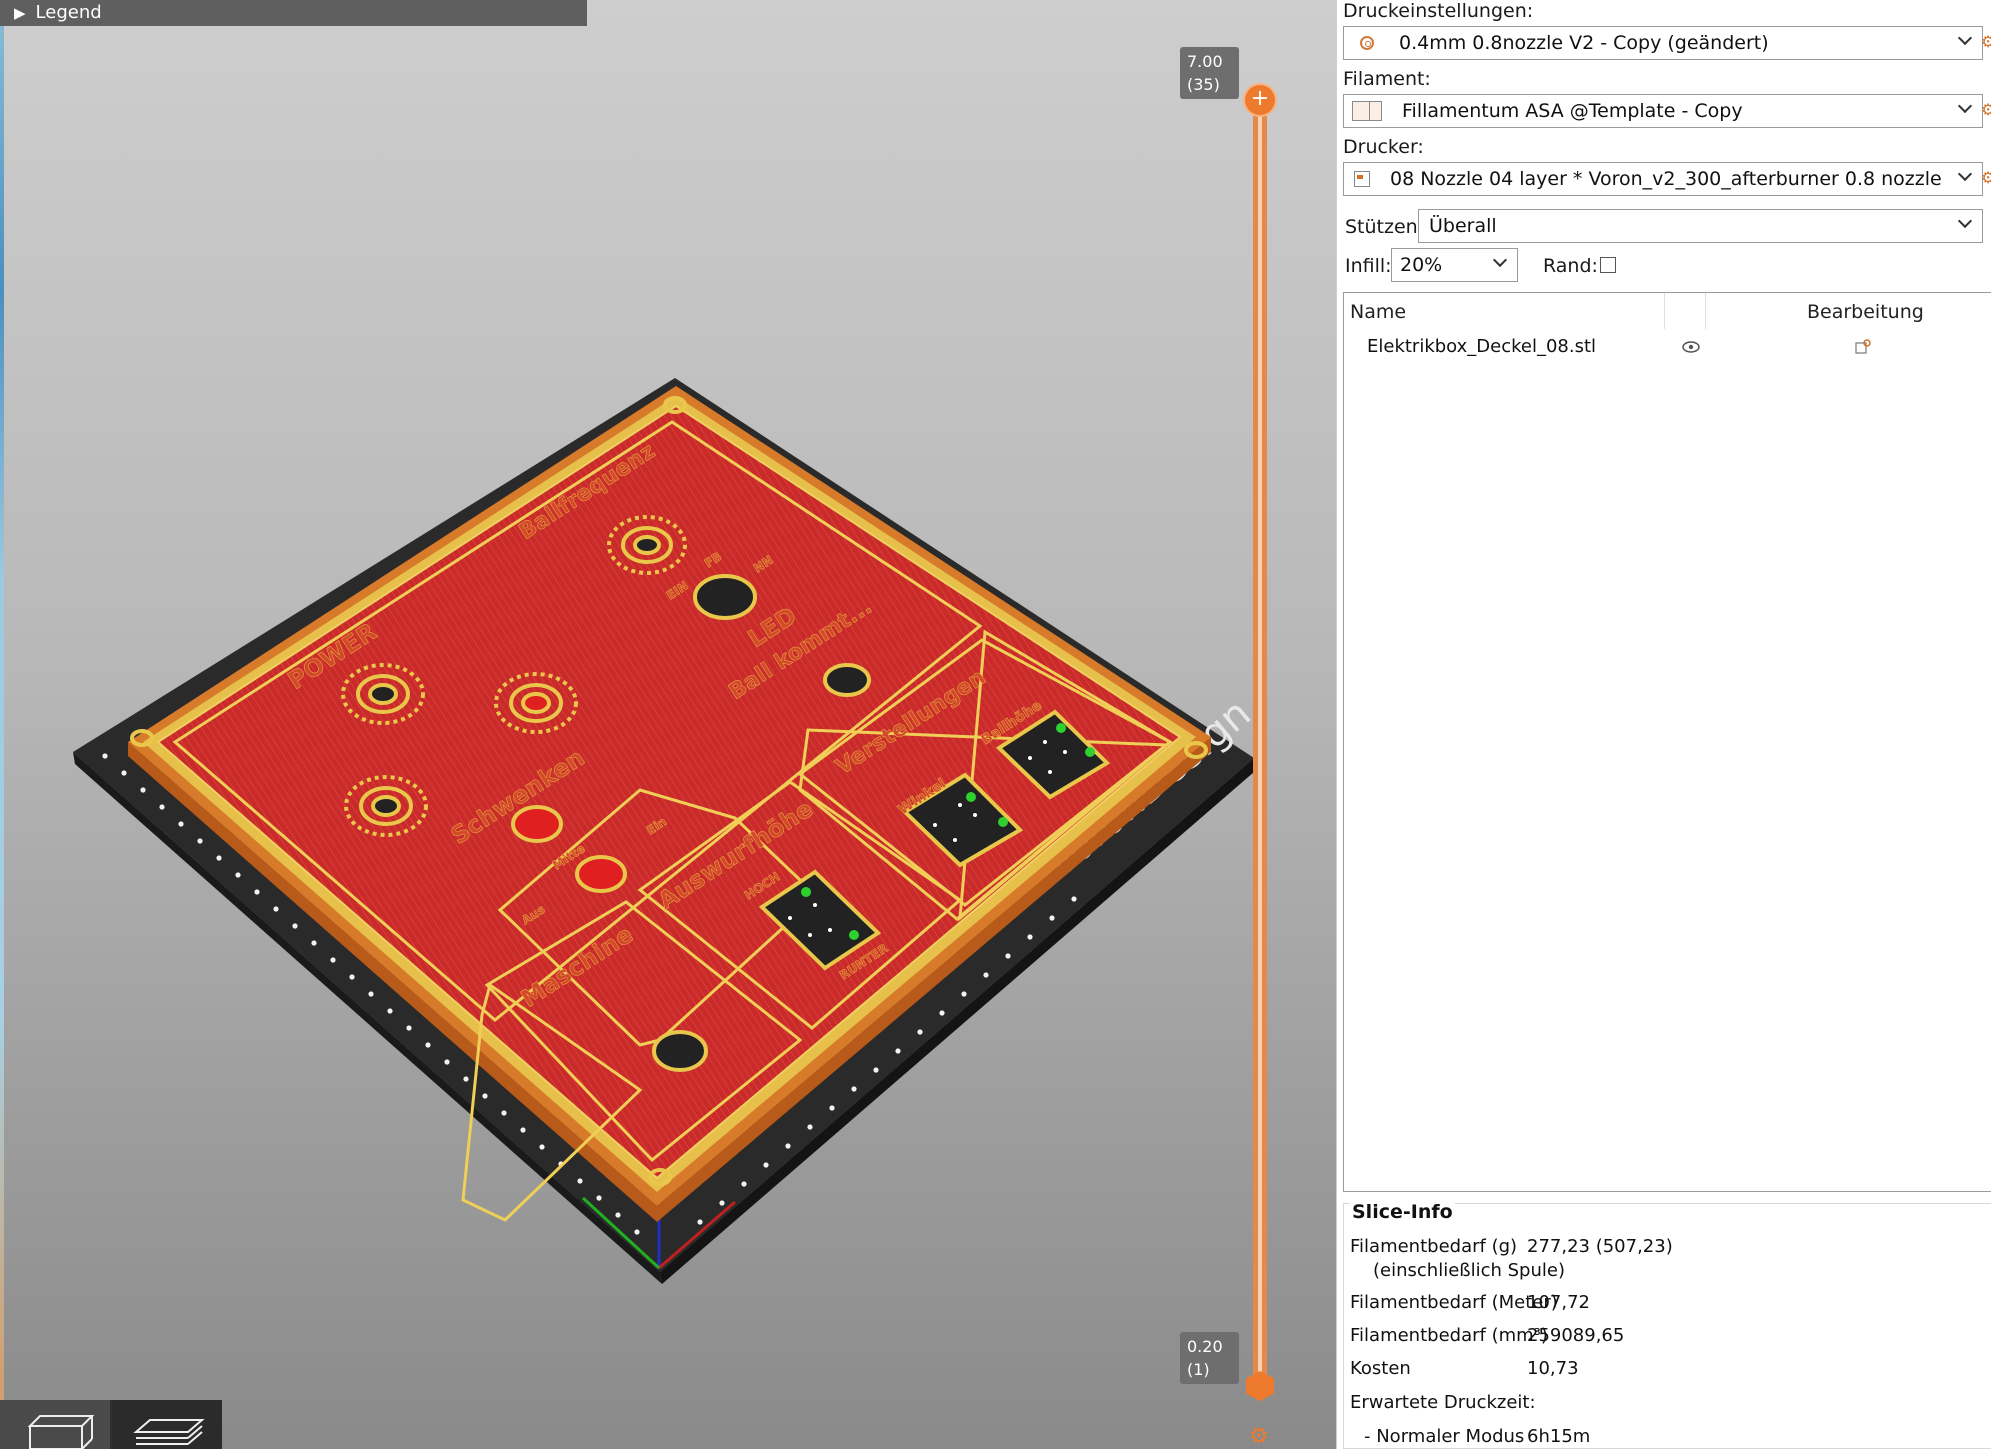 The width and height of the screenshot is (1991, 1449). I want to click on bottom-height: 0.20, so click(1205, 1346).